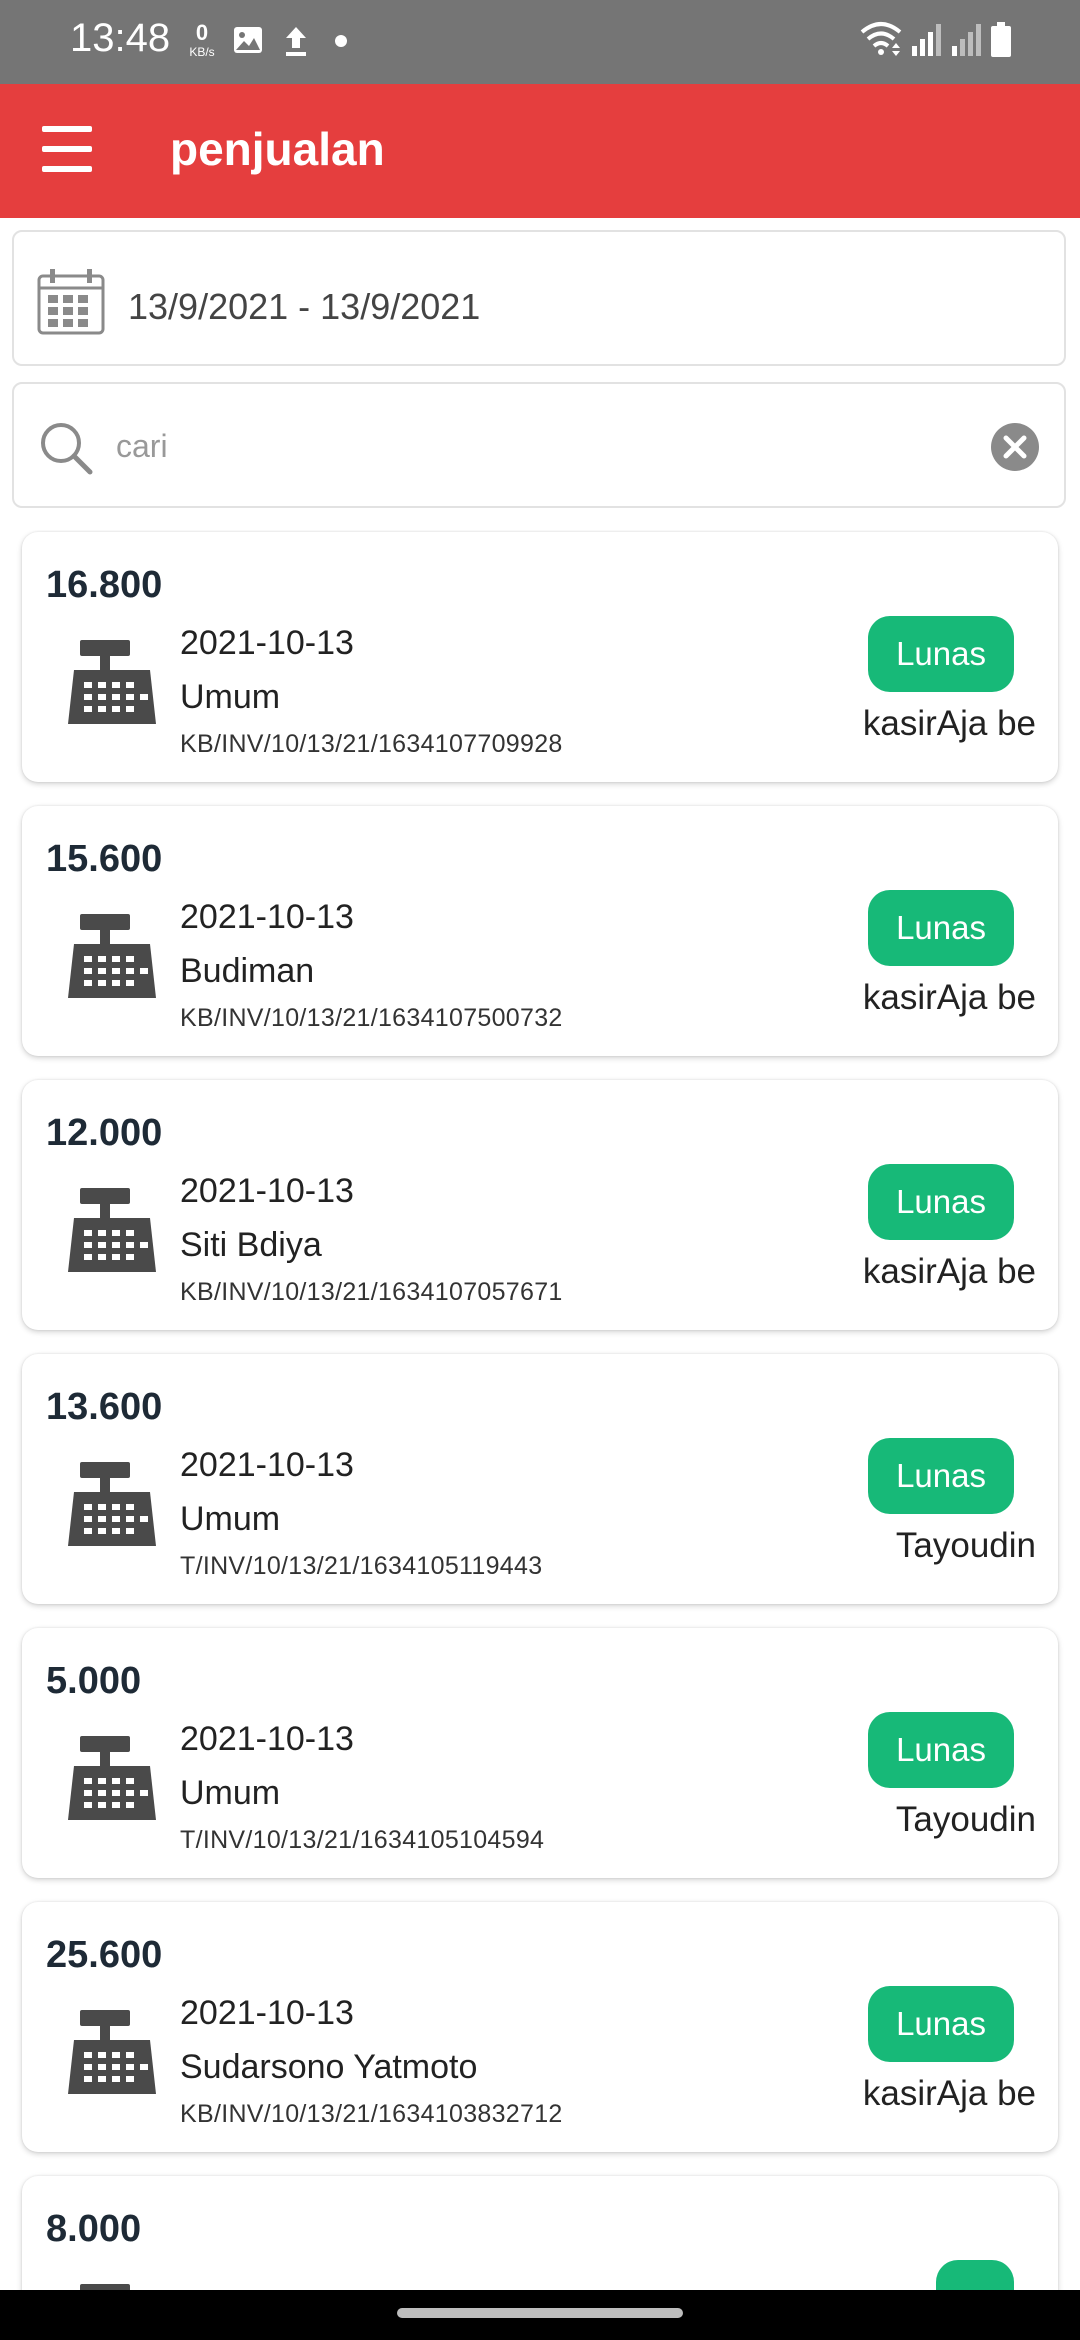 Image resolution: width=1080 pixels, height=2340 pixels. I want to click on search-bar, so click(539, 445).